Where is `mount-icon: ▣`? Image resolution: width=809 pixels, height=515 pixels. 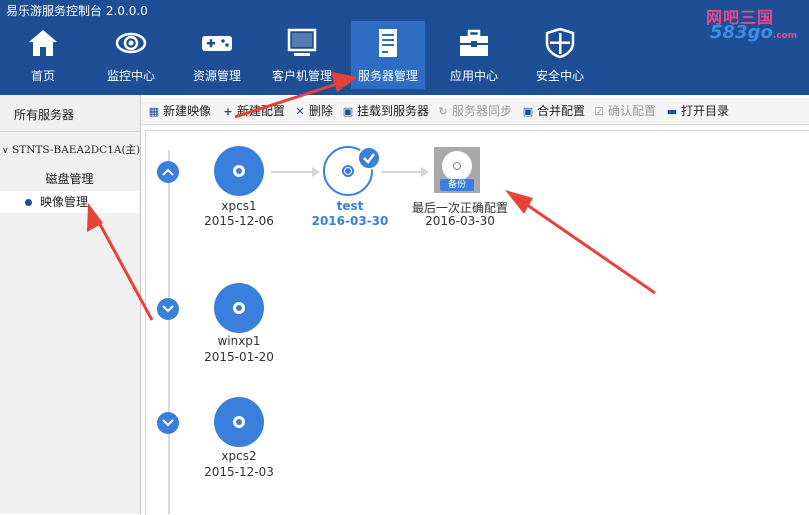 mount-icon: ▣ is located at coordinates (348, 111).